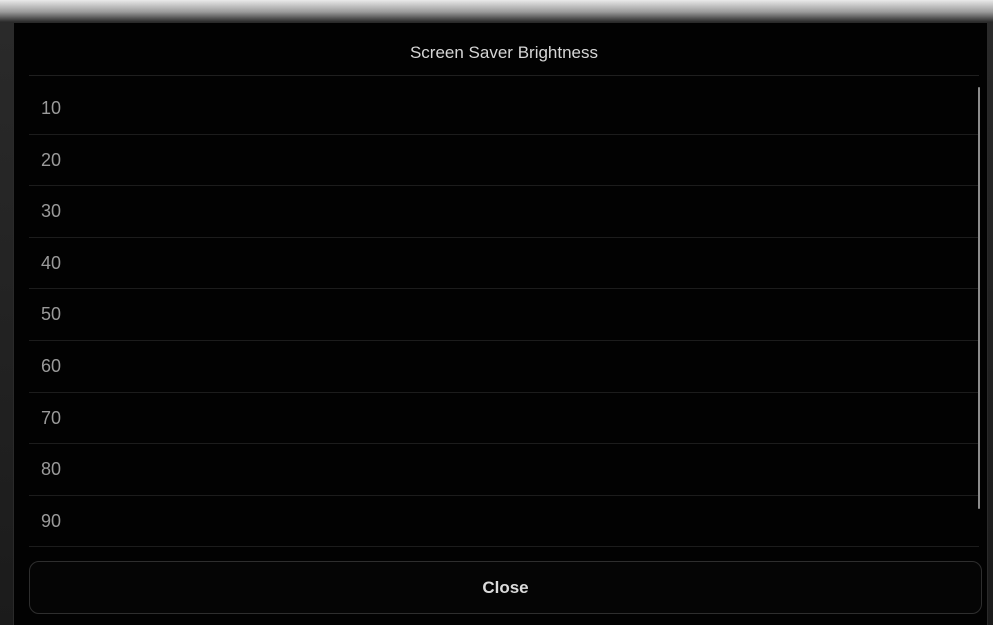  Describe the element at coordinates (504, 264) in the screenshot. I see `brightness-option-40: 40` at that location.